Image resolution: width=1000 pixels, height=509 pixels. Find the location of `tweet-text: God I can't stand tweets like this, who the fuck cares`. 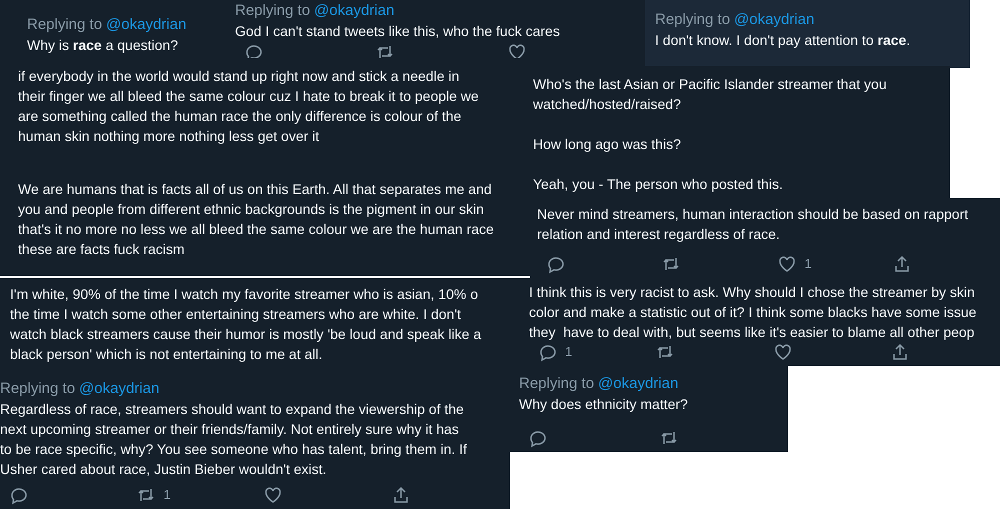

tweet-text: God I can't stand tweets like this, who the fuck cares is located at coordinates (397, 31).